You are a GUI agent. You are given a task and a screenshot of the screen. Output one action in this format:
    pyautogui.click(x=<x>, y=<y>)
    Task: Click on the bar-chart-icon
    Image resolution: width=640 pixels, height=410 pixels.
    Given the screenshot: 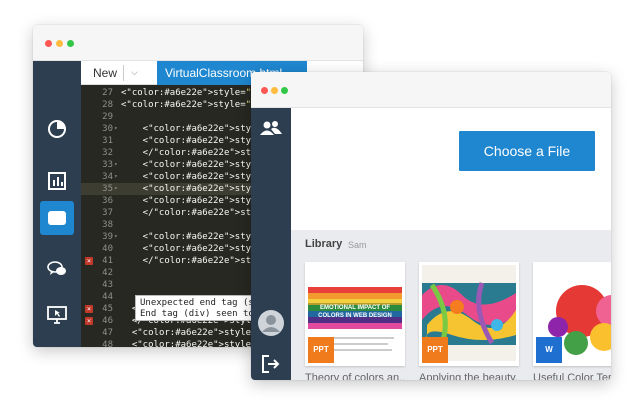 What is the action you would take?
    pyautogui.click(x=57, y=181)
    